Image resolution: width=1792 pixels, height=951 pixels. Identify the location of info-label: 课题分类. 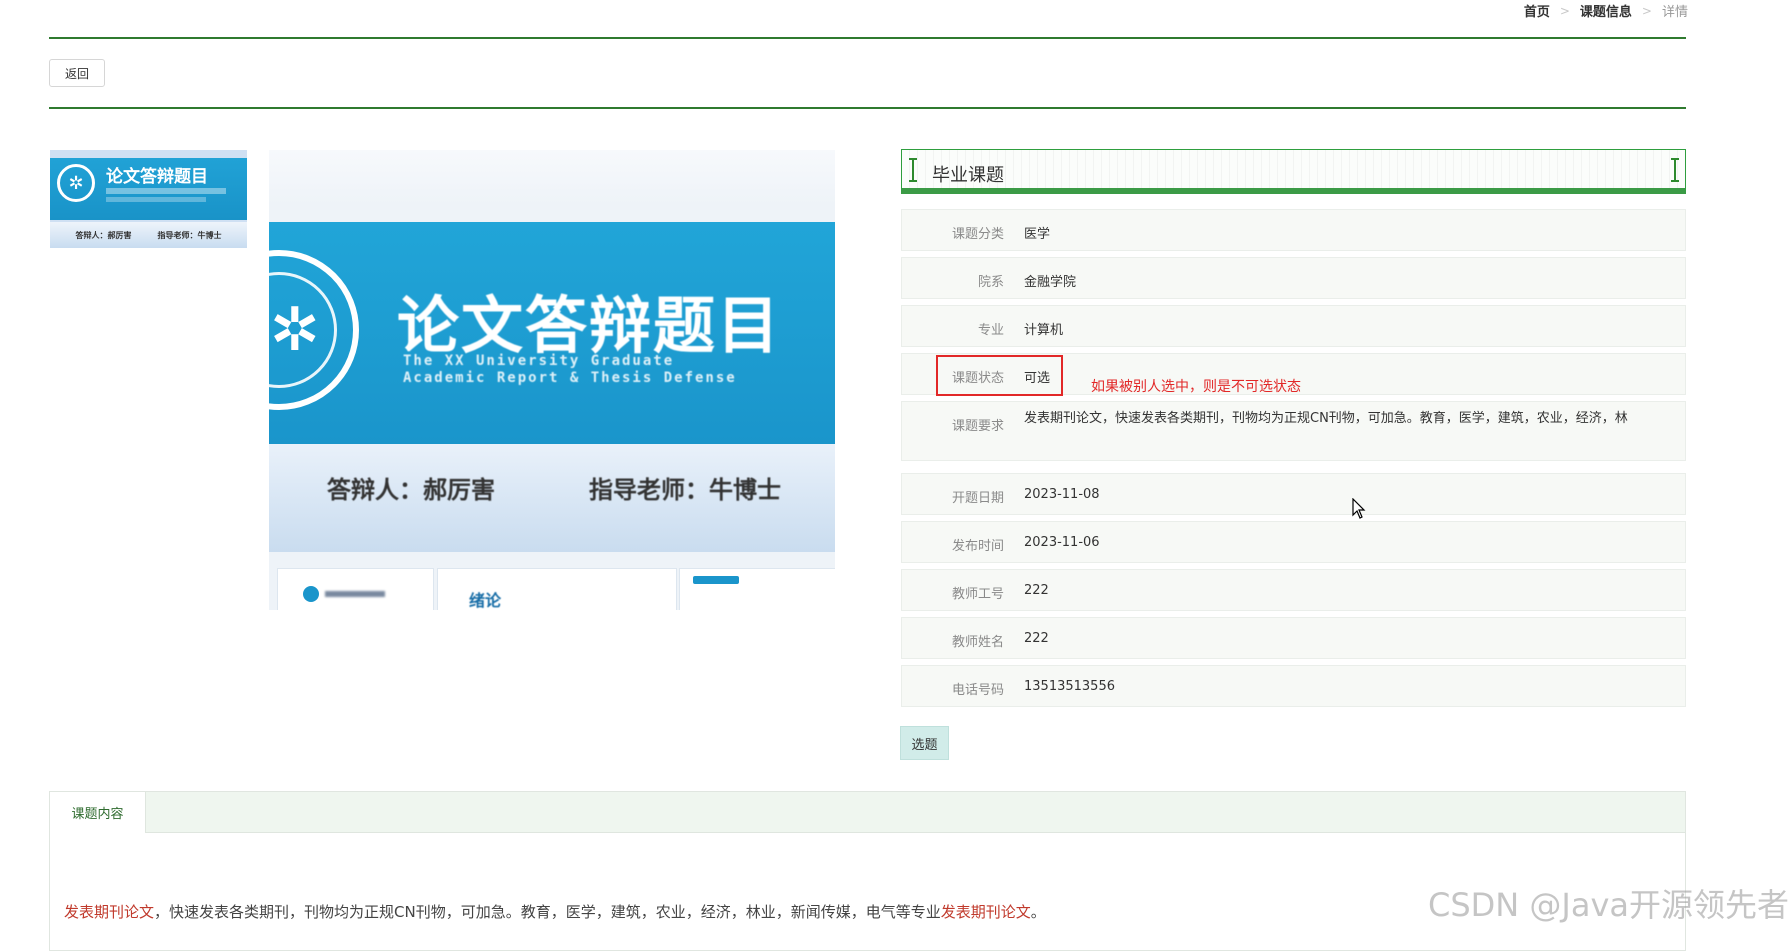
(977, 234).